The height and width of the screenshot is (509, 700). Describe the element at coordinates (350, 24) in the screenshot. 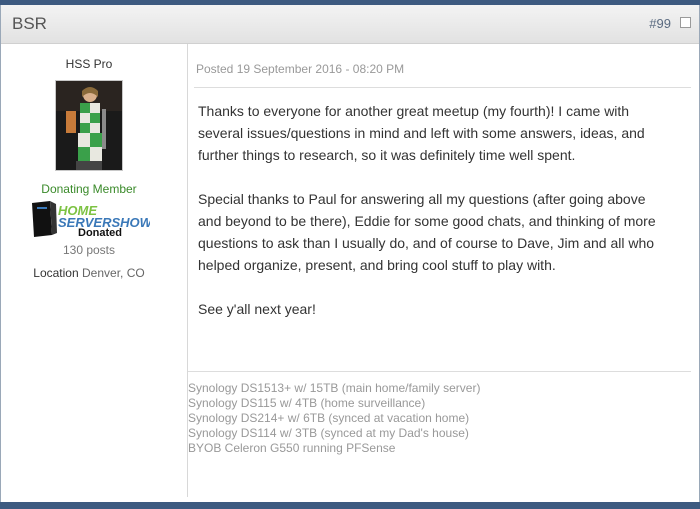

I see `post-header: BSR #99` at that location.